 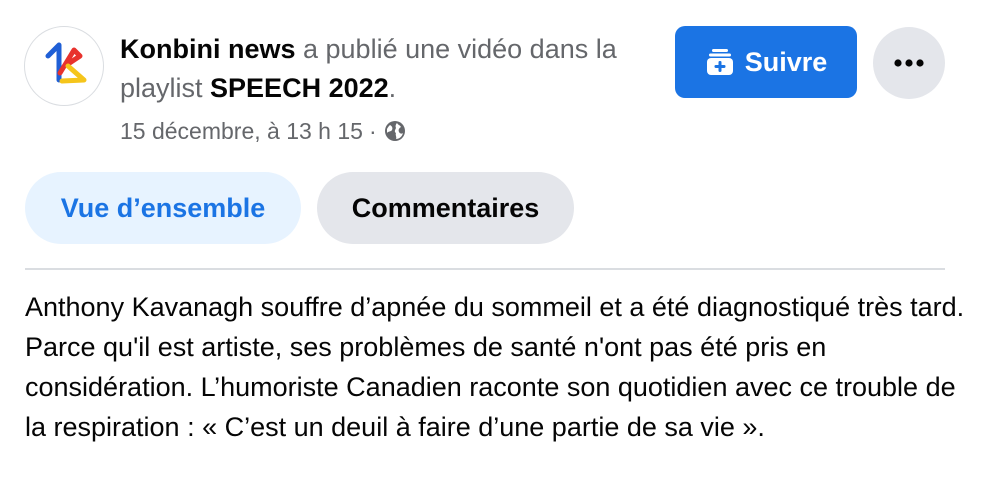 I want to click on follow-label: Suivre, so click(x=786, y=61).